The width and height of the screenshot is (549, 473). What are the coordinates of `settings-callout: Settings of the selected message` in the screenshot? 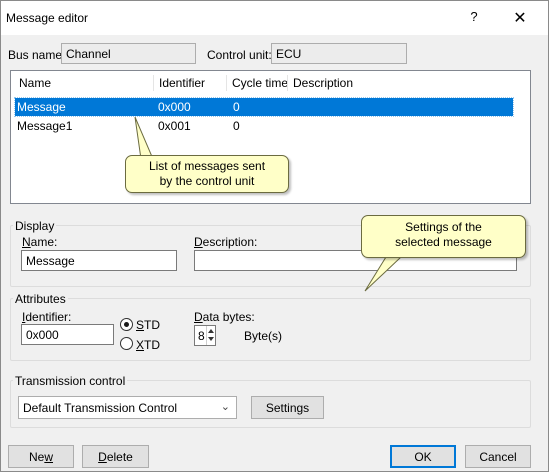 It's located at (443, 236).